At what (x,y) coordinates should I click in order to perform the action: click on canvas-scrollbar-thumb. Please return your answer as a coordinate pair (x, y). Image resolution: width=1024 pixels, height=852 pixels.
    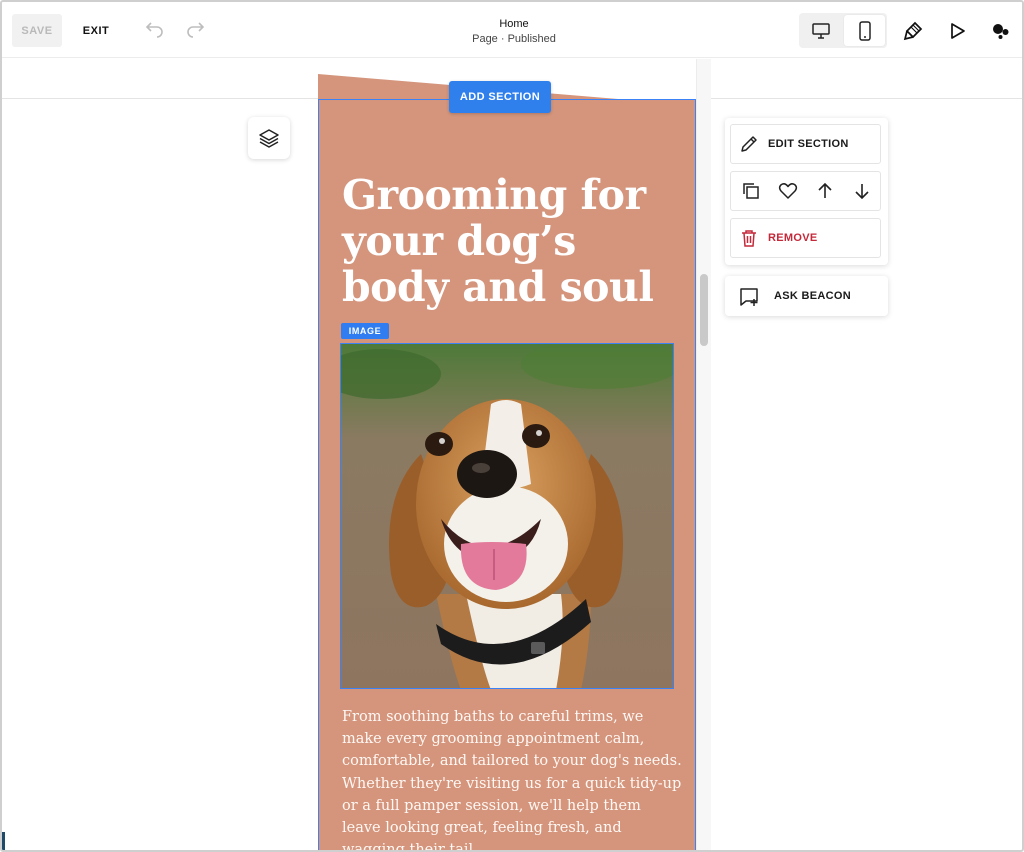
    Looking at the image, I should click on (704, 310).